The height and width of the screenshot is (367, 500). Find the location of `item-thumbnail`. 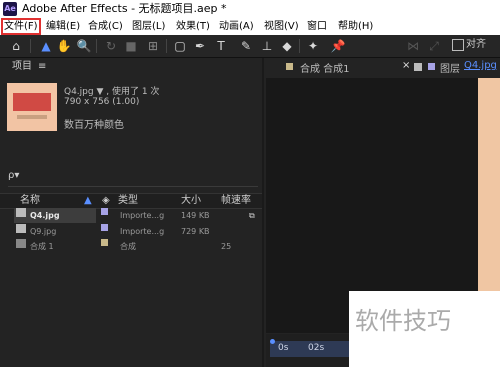

item-thumbnail is located at coordinates (32, 107).